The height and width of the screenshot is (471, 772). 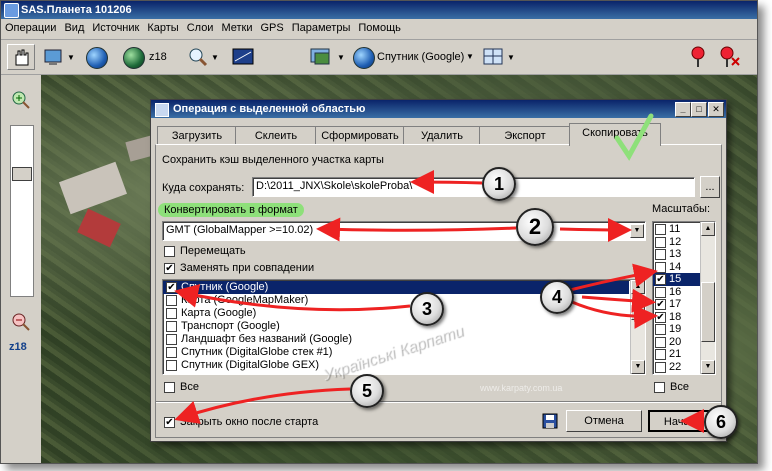 I want to click on checkmark-annotation, so click(x=634, y=137).